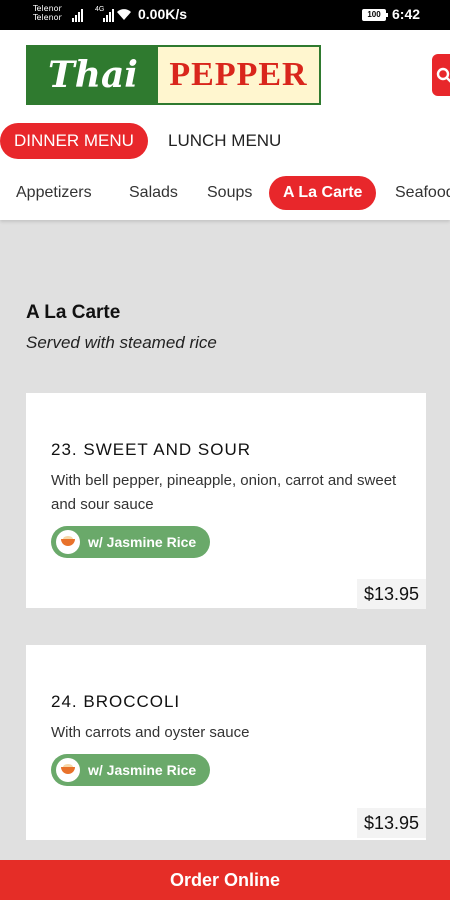 This screenshot has height=900, width=450. What do you see at coordinates (153, 193) in the screenshot?
I see `category-salads: Salads` at bounding box center [153, 193].